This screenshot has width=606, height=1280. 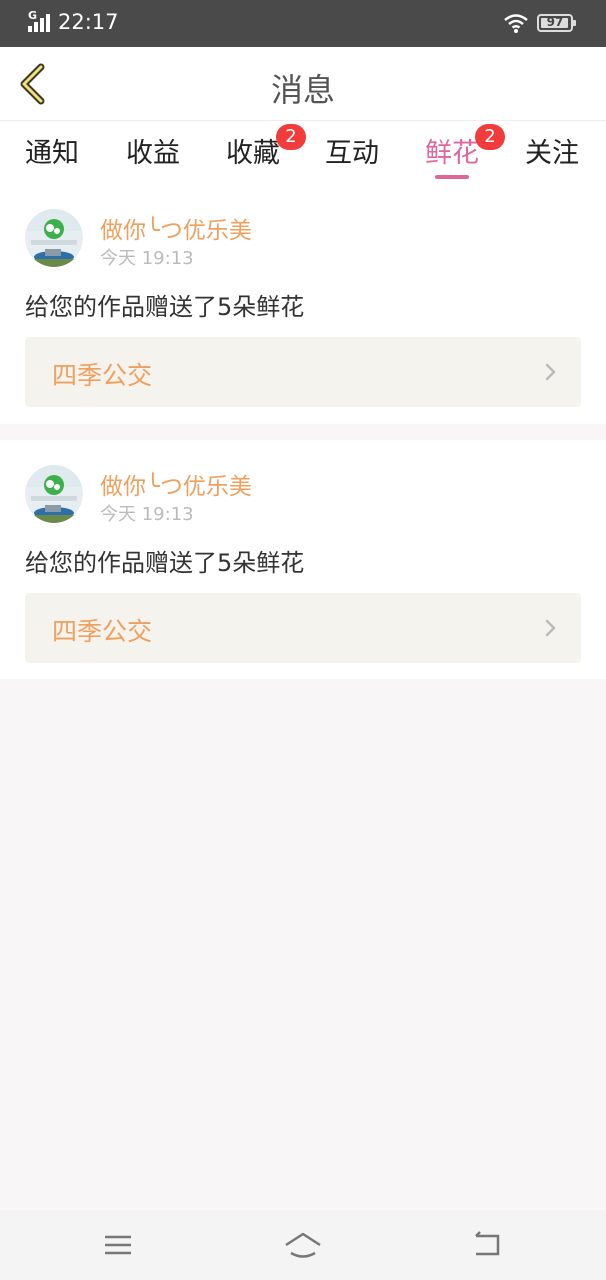 I want to click on header: 消息, so click(x=303, y=83).